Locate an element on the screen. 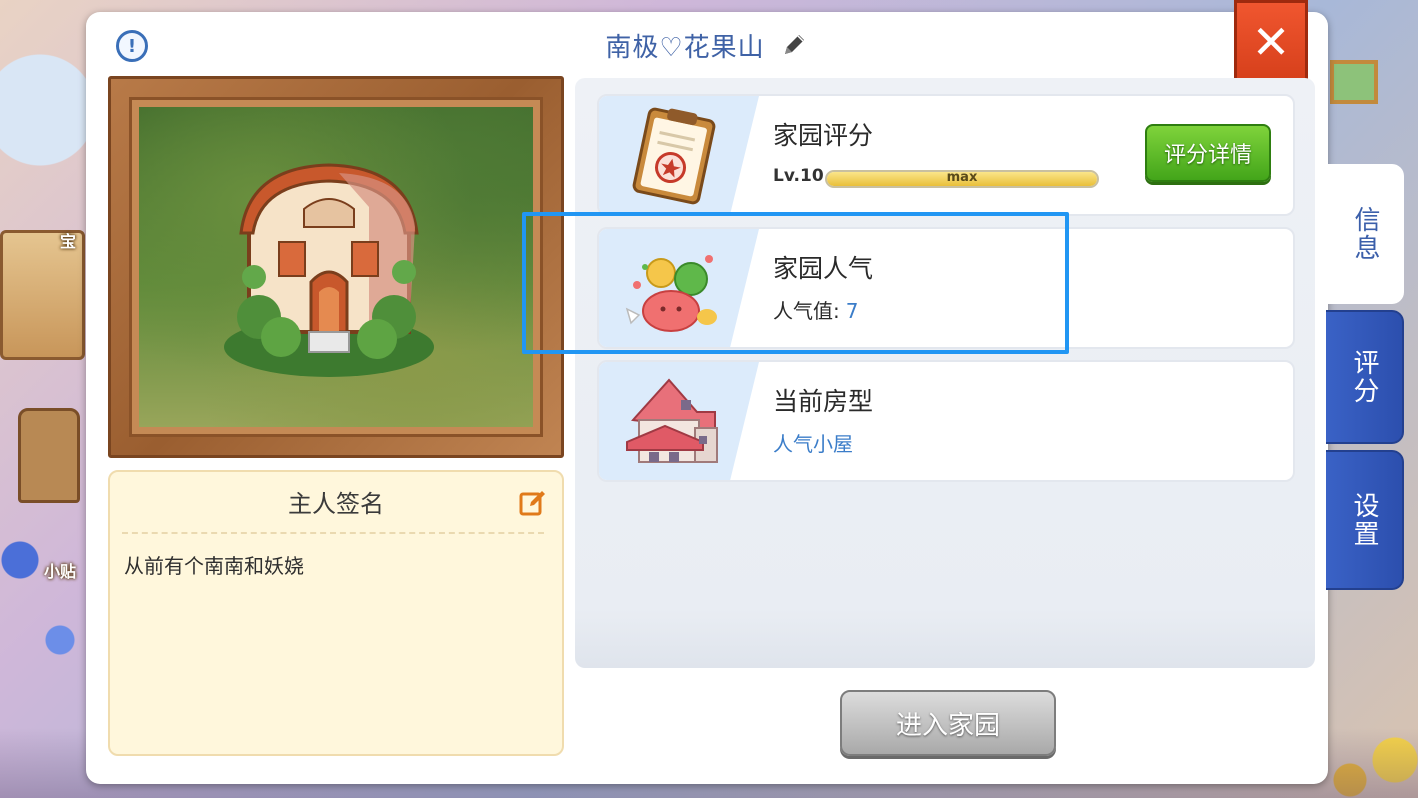 Image resolution: width=1418 pixels, height=798 pixels. tab-info: 信息 is located at coordinates (1365, 234).